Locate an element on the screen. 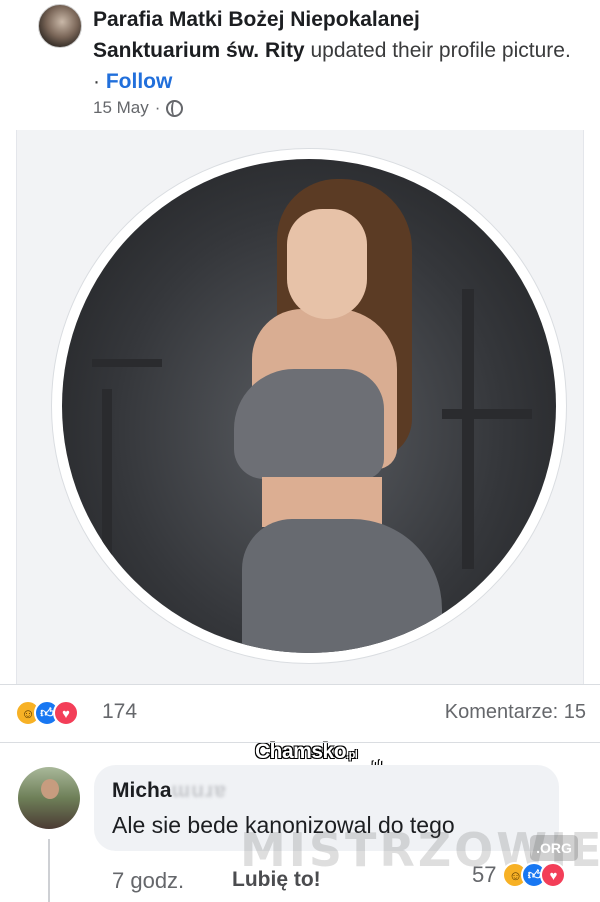 The image size is (600, 902). follow-link: Follow is located at coordinates (139, 81).